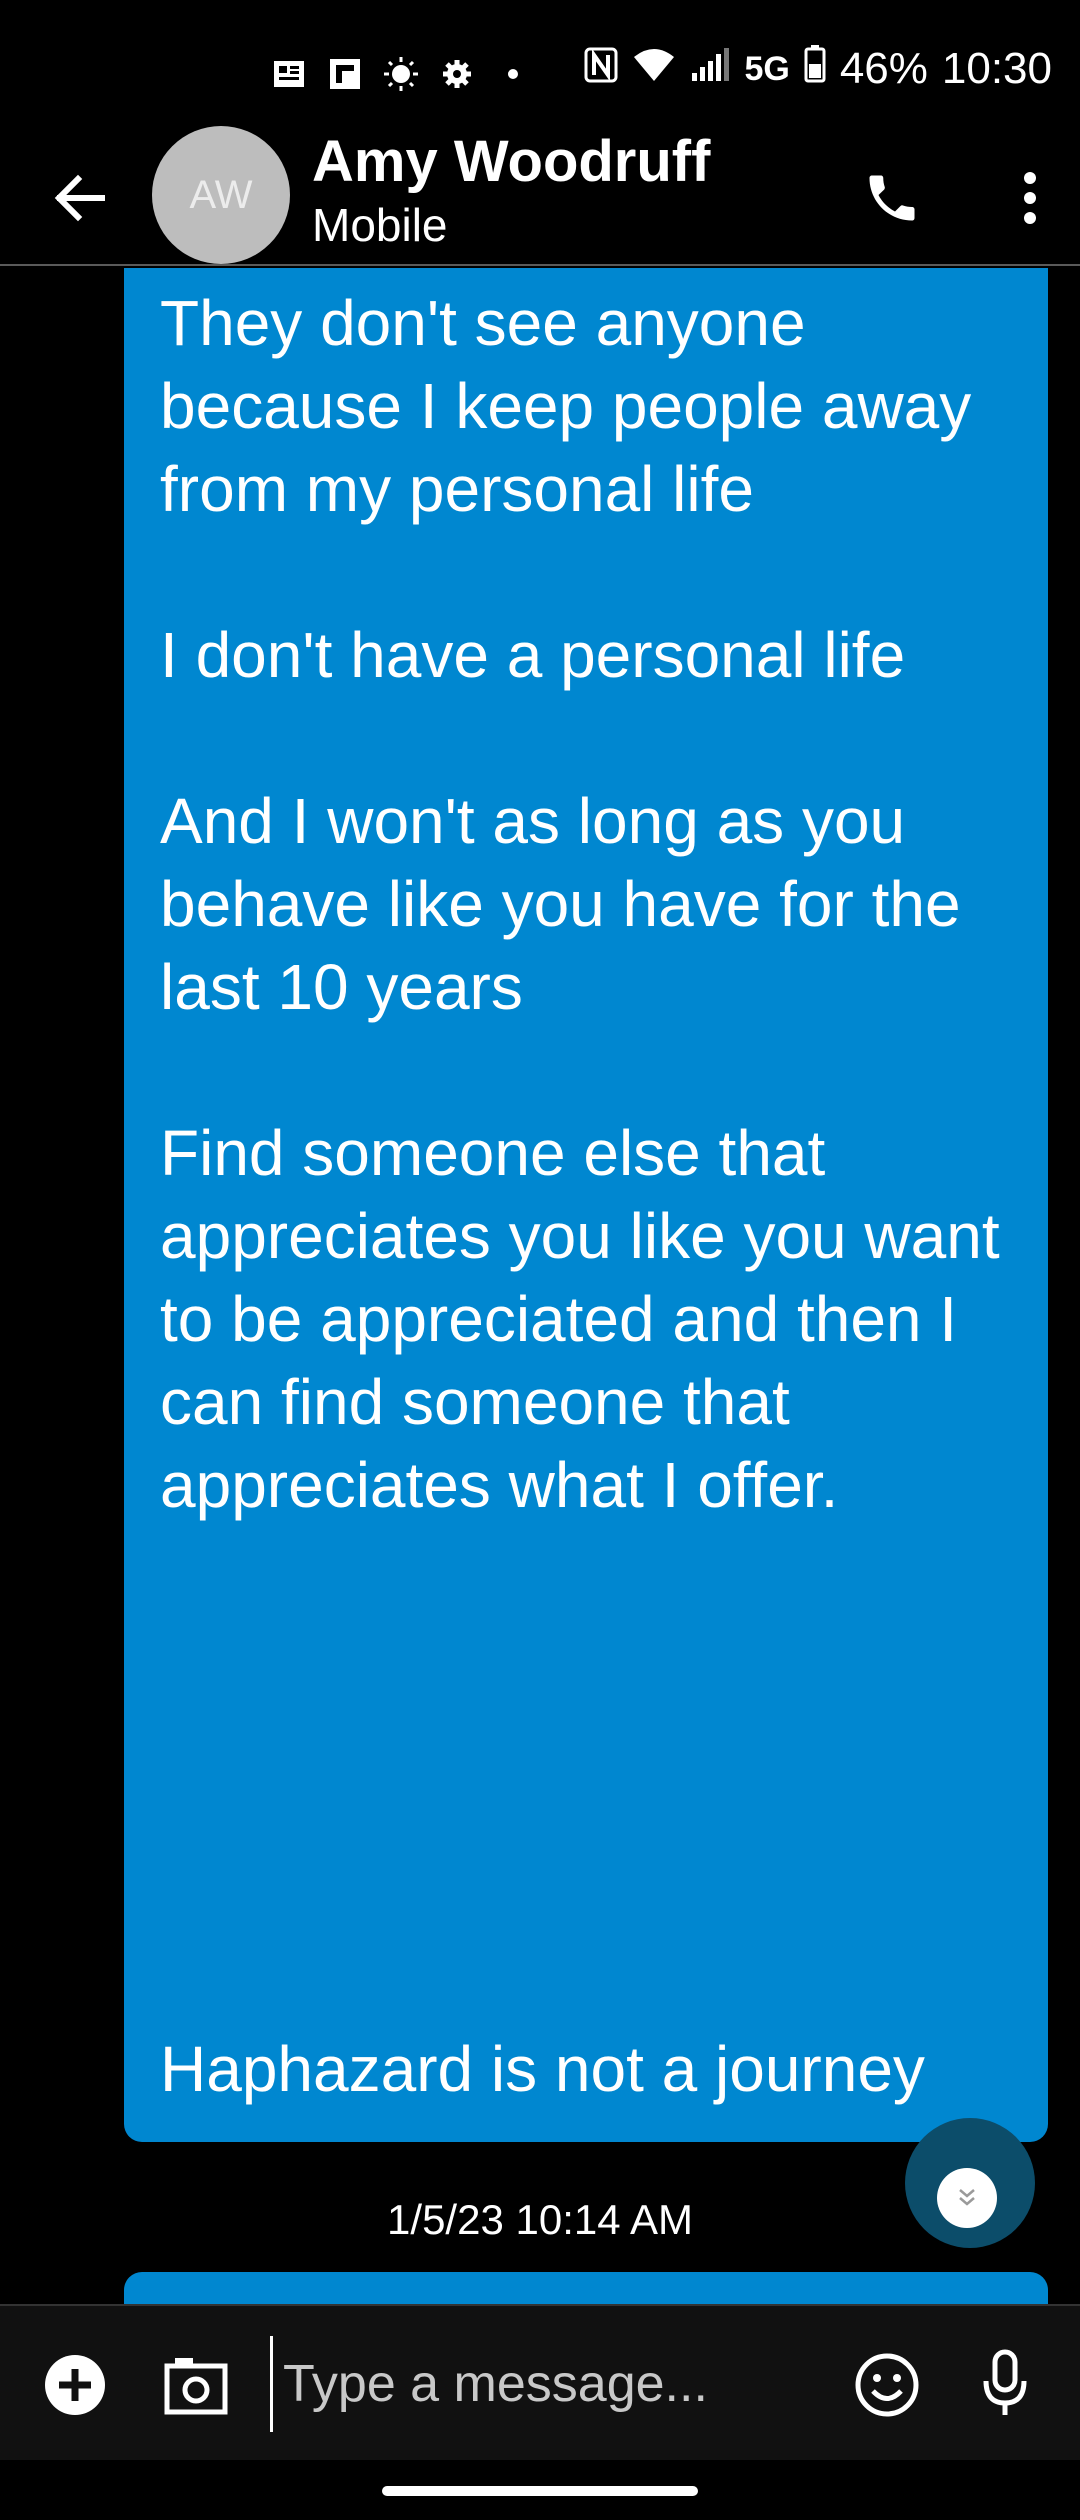  Describe the element at coordinates (601, 69) in the screenshot. I see `nfc-icon` at that location.